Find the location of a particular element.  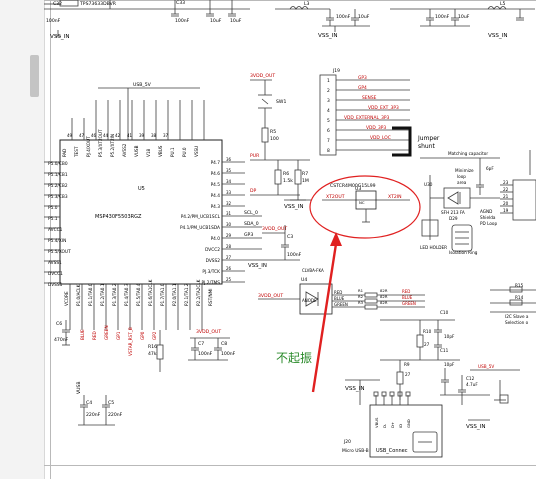

net-3vdd-out-led: 3VDD_OUT is located at coordinates (270, 296).